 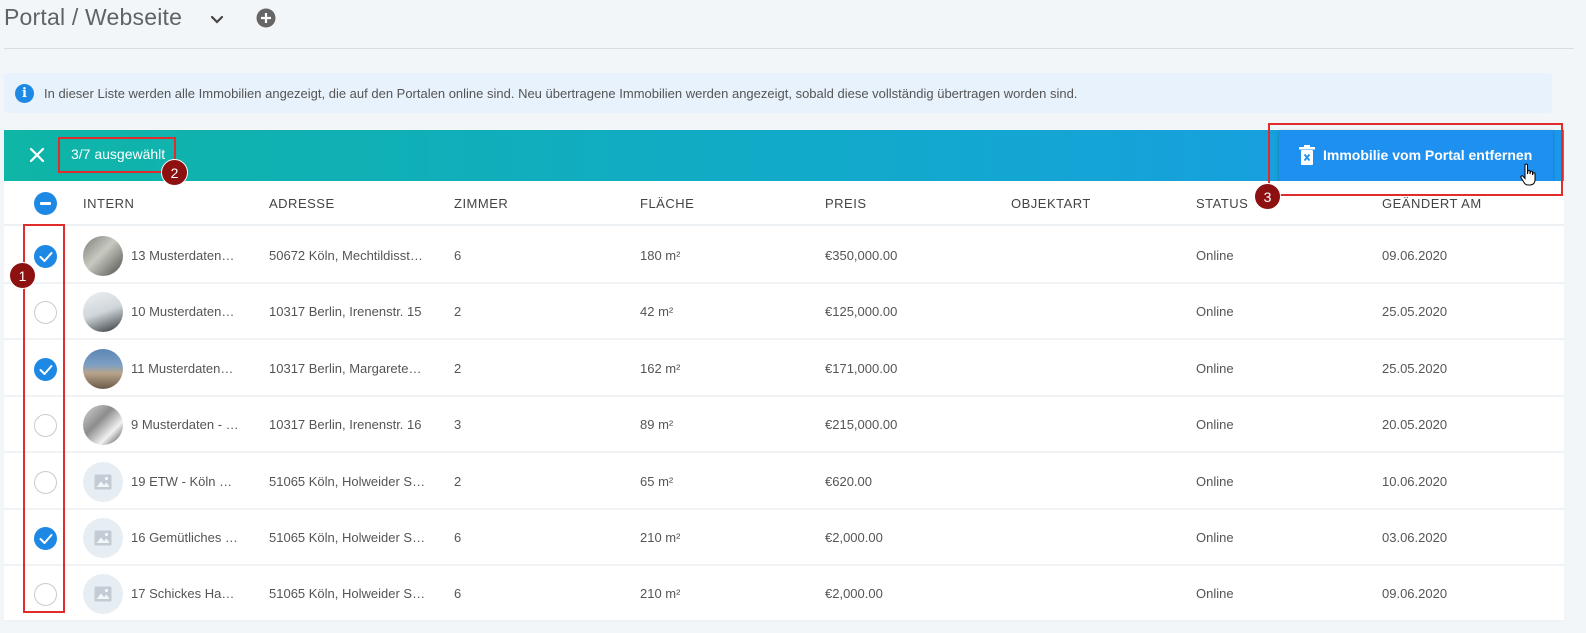 I want to click on cell-preis: €215,000.00, so click(x=861, y=425).